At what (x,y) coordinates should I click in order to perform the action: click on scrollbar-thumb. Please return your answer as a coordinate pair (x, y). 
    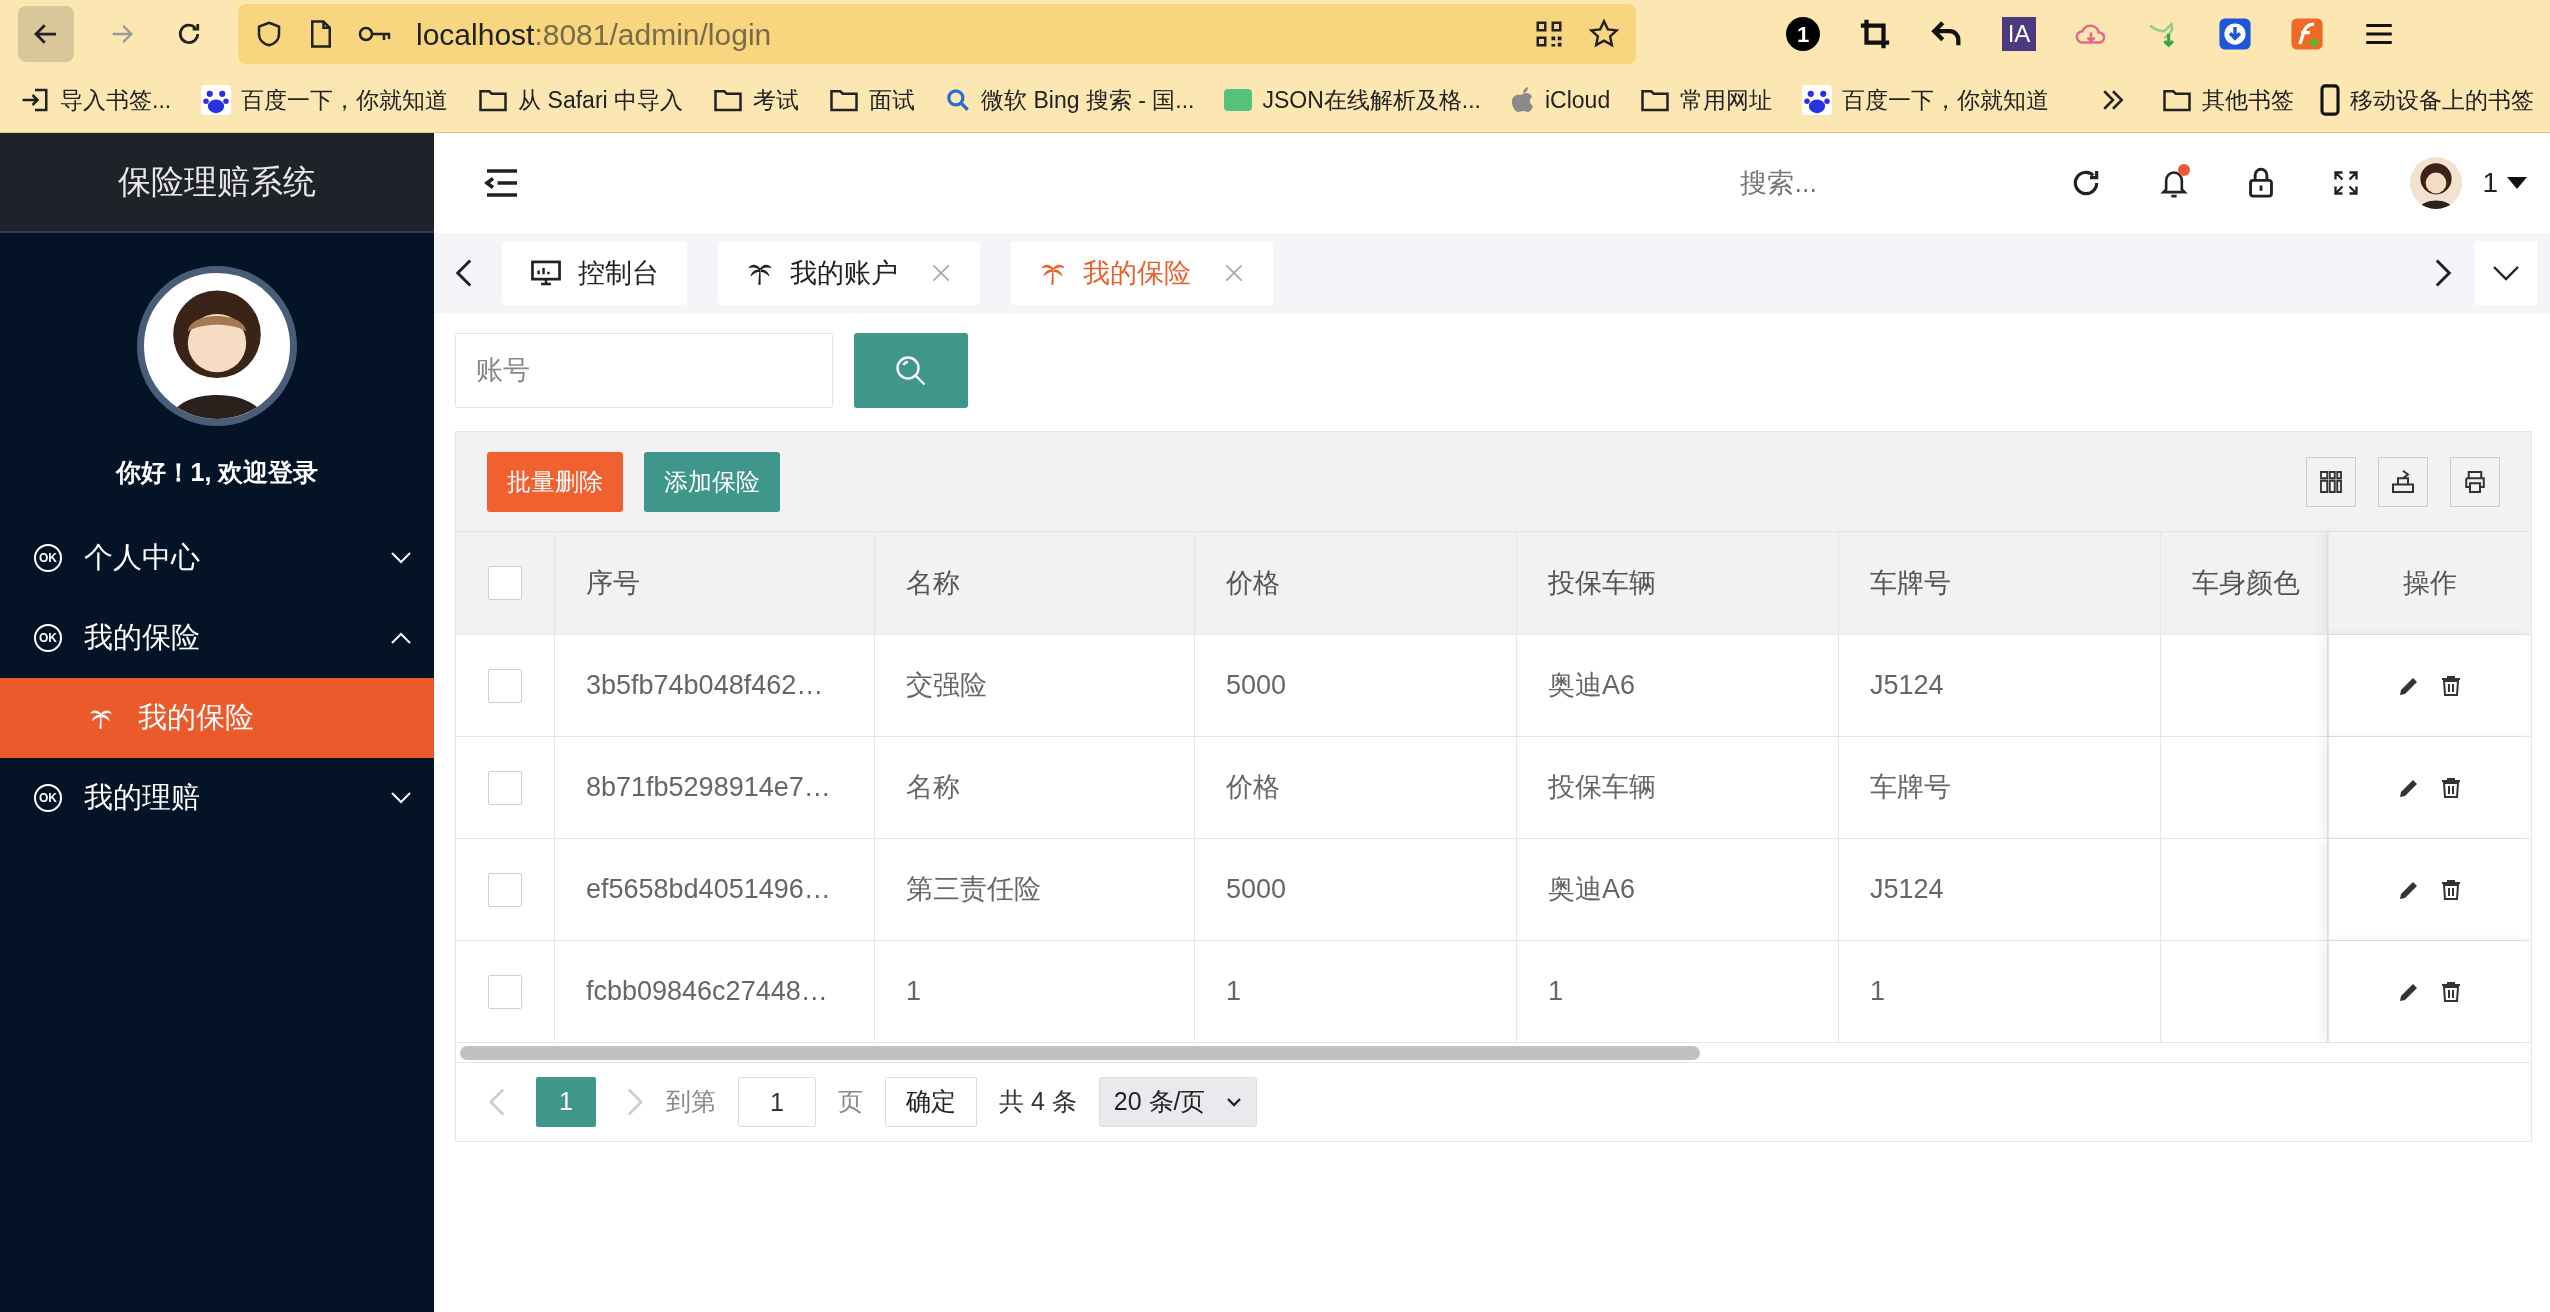
    Looking at the image, I should click on (1080, 1052).